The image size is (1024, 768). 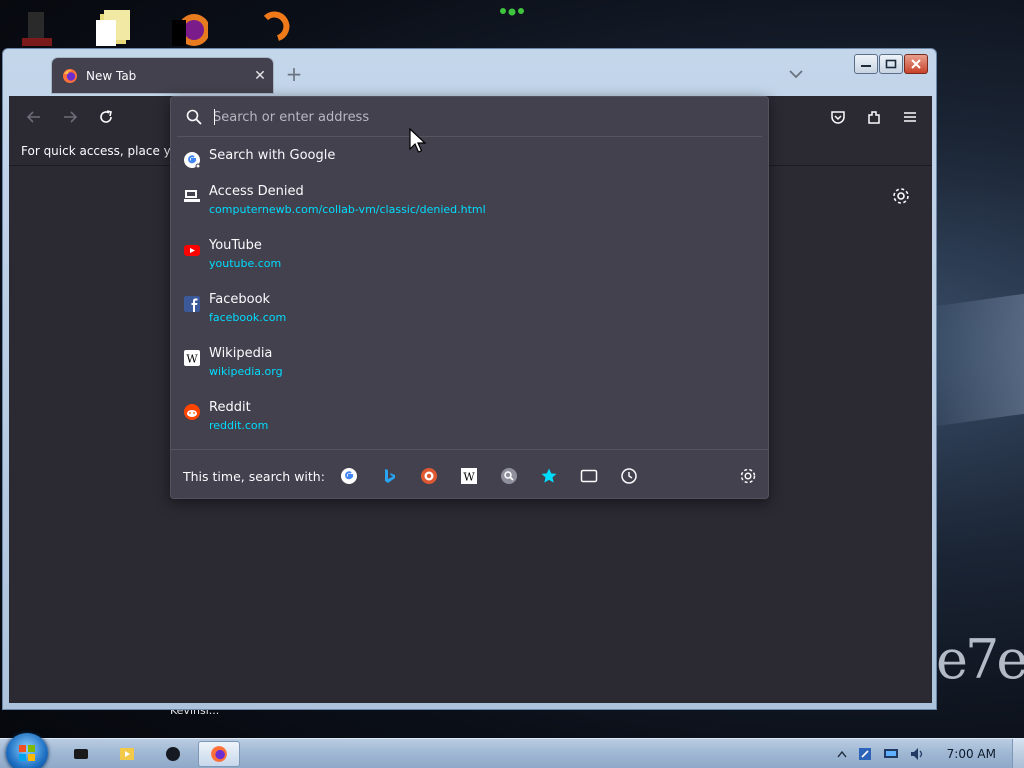 I want to click on app-menu-button, so click(x=910, y=117).